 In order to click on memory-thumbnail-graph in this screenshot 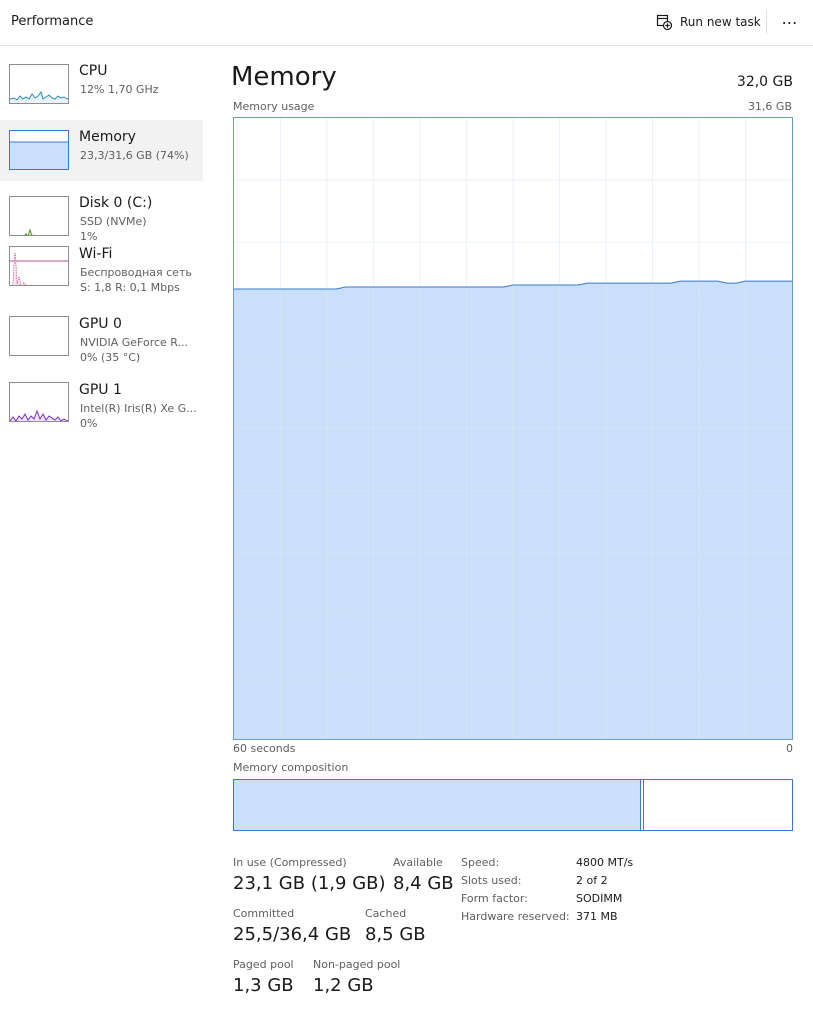, I will do `click(39, 150)`.